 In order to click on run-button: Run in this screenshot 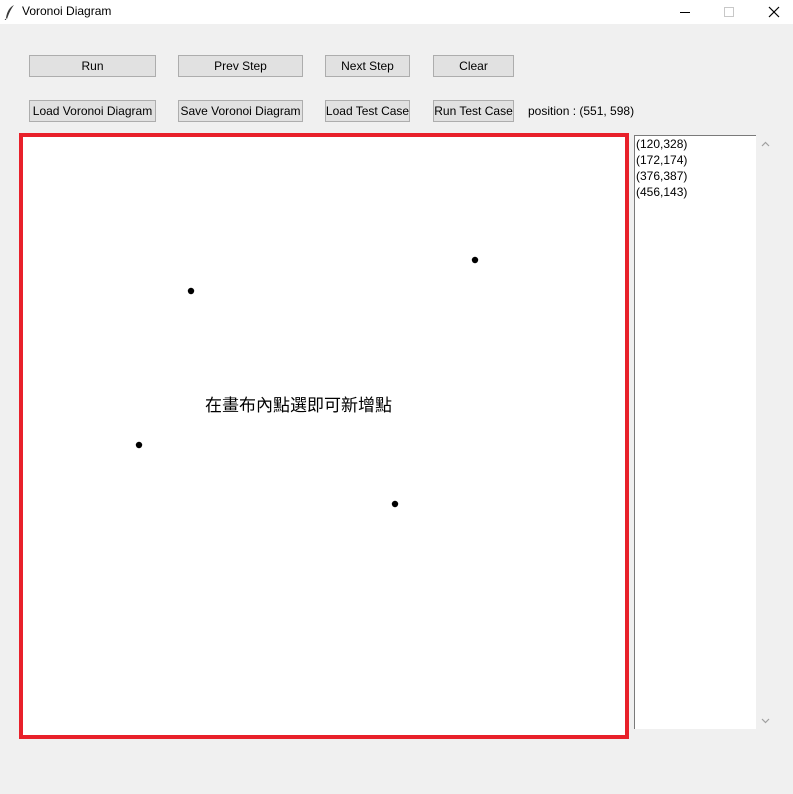, I will do `click(92, 66)`.